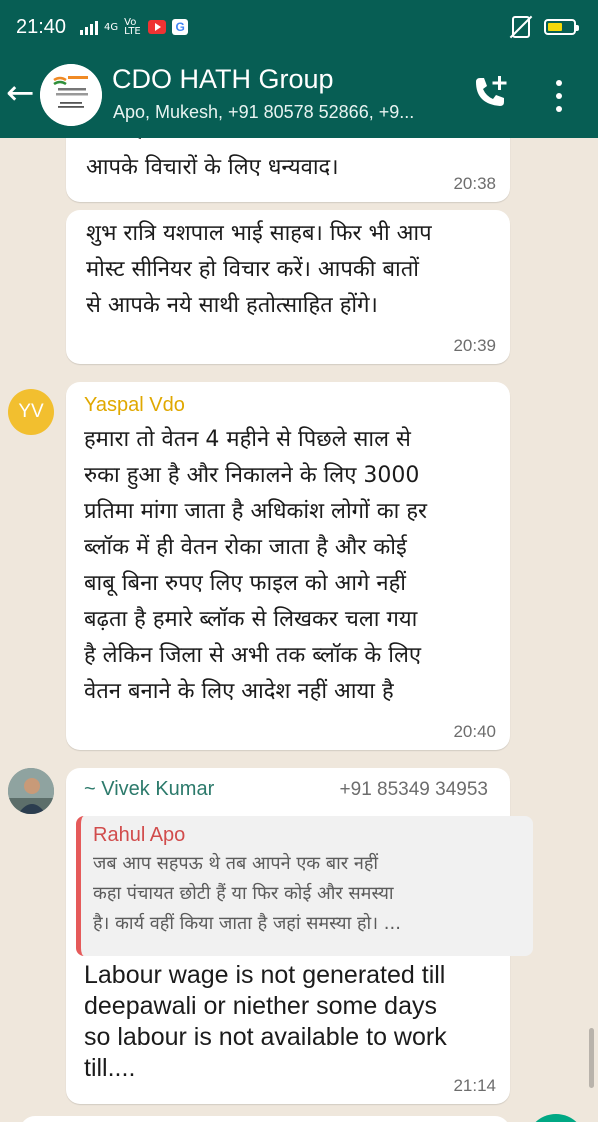  What do you see at coordinates (157, 27) in the screenshot?
I see `youtube-notification-icon` at bounding box center [157, 27].